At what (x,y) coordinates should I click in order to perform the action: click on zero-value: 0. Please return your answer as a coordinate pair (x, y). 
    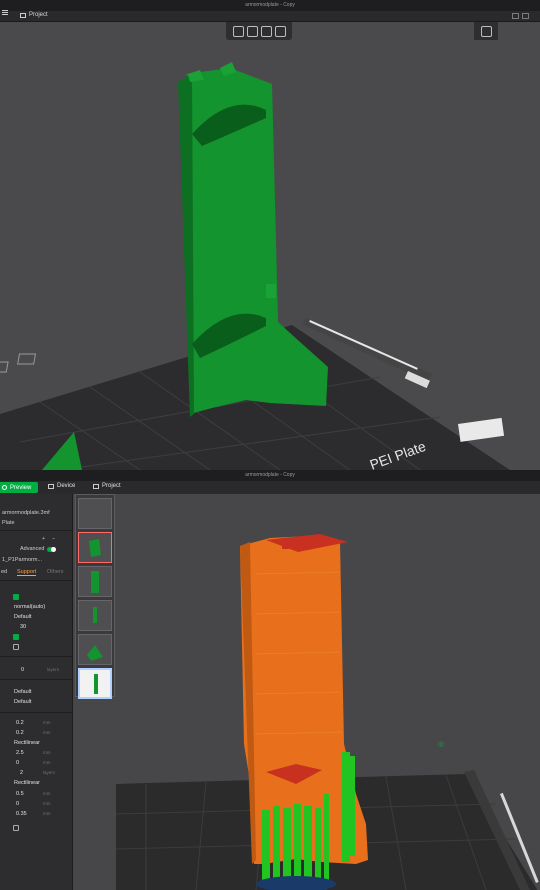
    Looking at the image, I should click on (17, 763).